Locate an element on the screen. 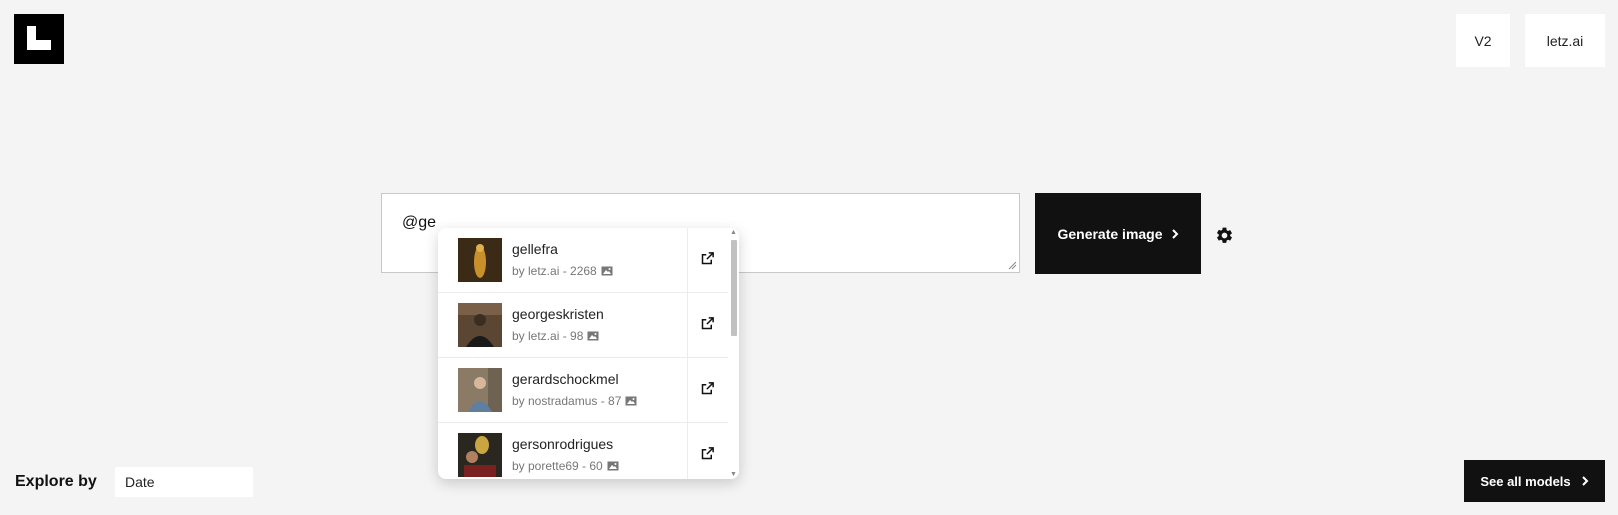 The height and width of the screenshot is (515, 1618). suggestion-name: gerardschockmel is located at coordinates (565, 379).